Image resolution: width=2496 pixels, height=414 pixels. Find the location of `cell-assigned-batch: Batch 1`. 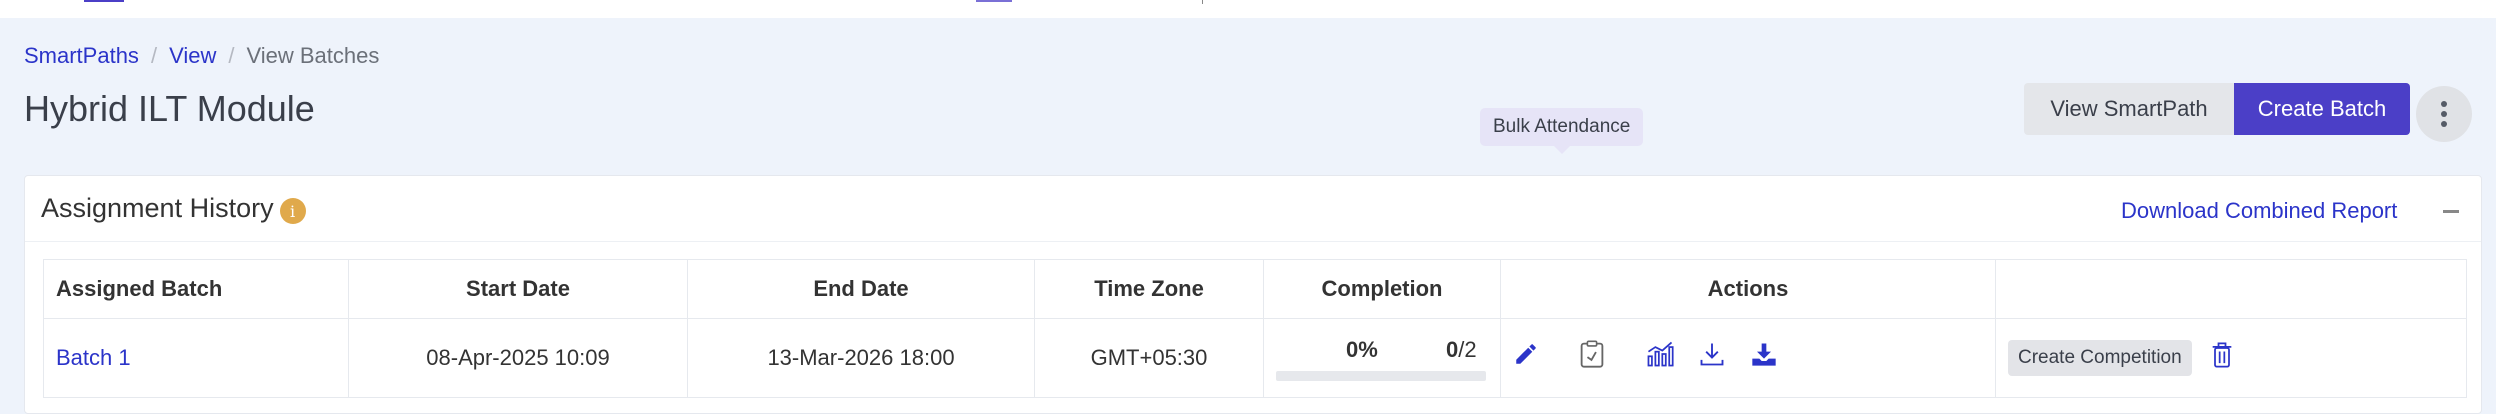

cell-assigned-batch: Batch 1 is located at coordinates (196, 358).